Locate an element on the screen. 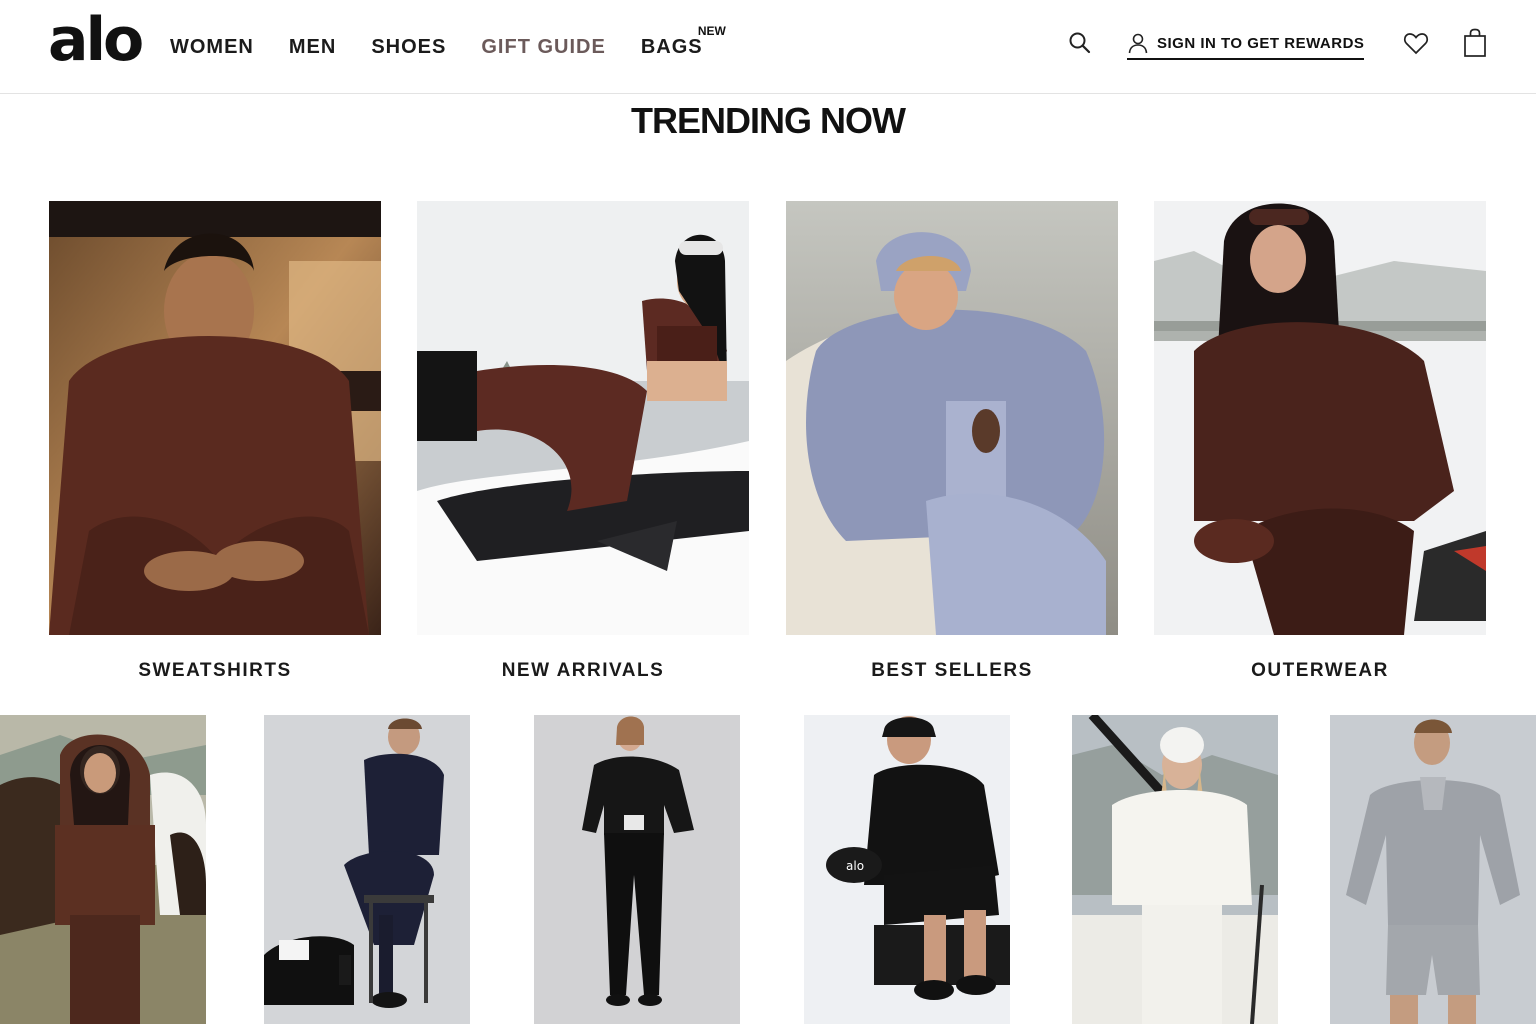 The width and height of the screenshot is (1536, 1024). nav-item-men-label: MEN is located at coordinates (312, 47).